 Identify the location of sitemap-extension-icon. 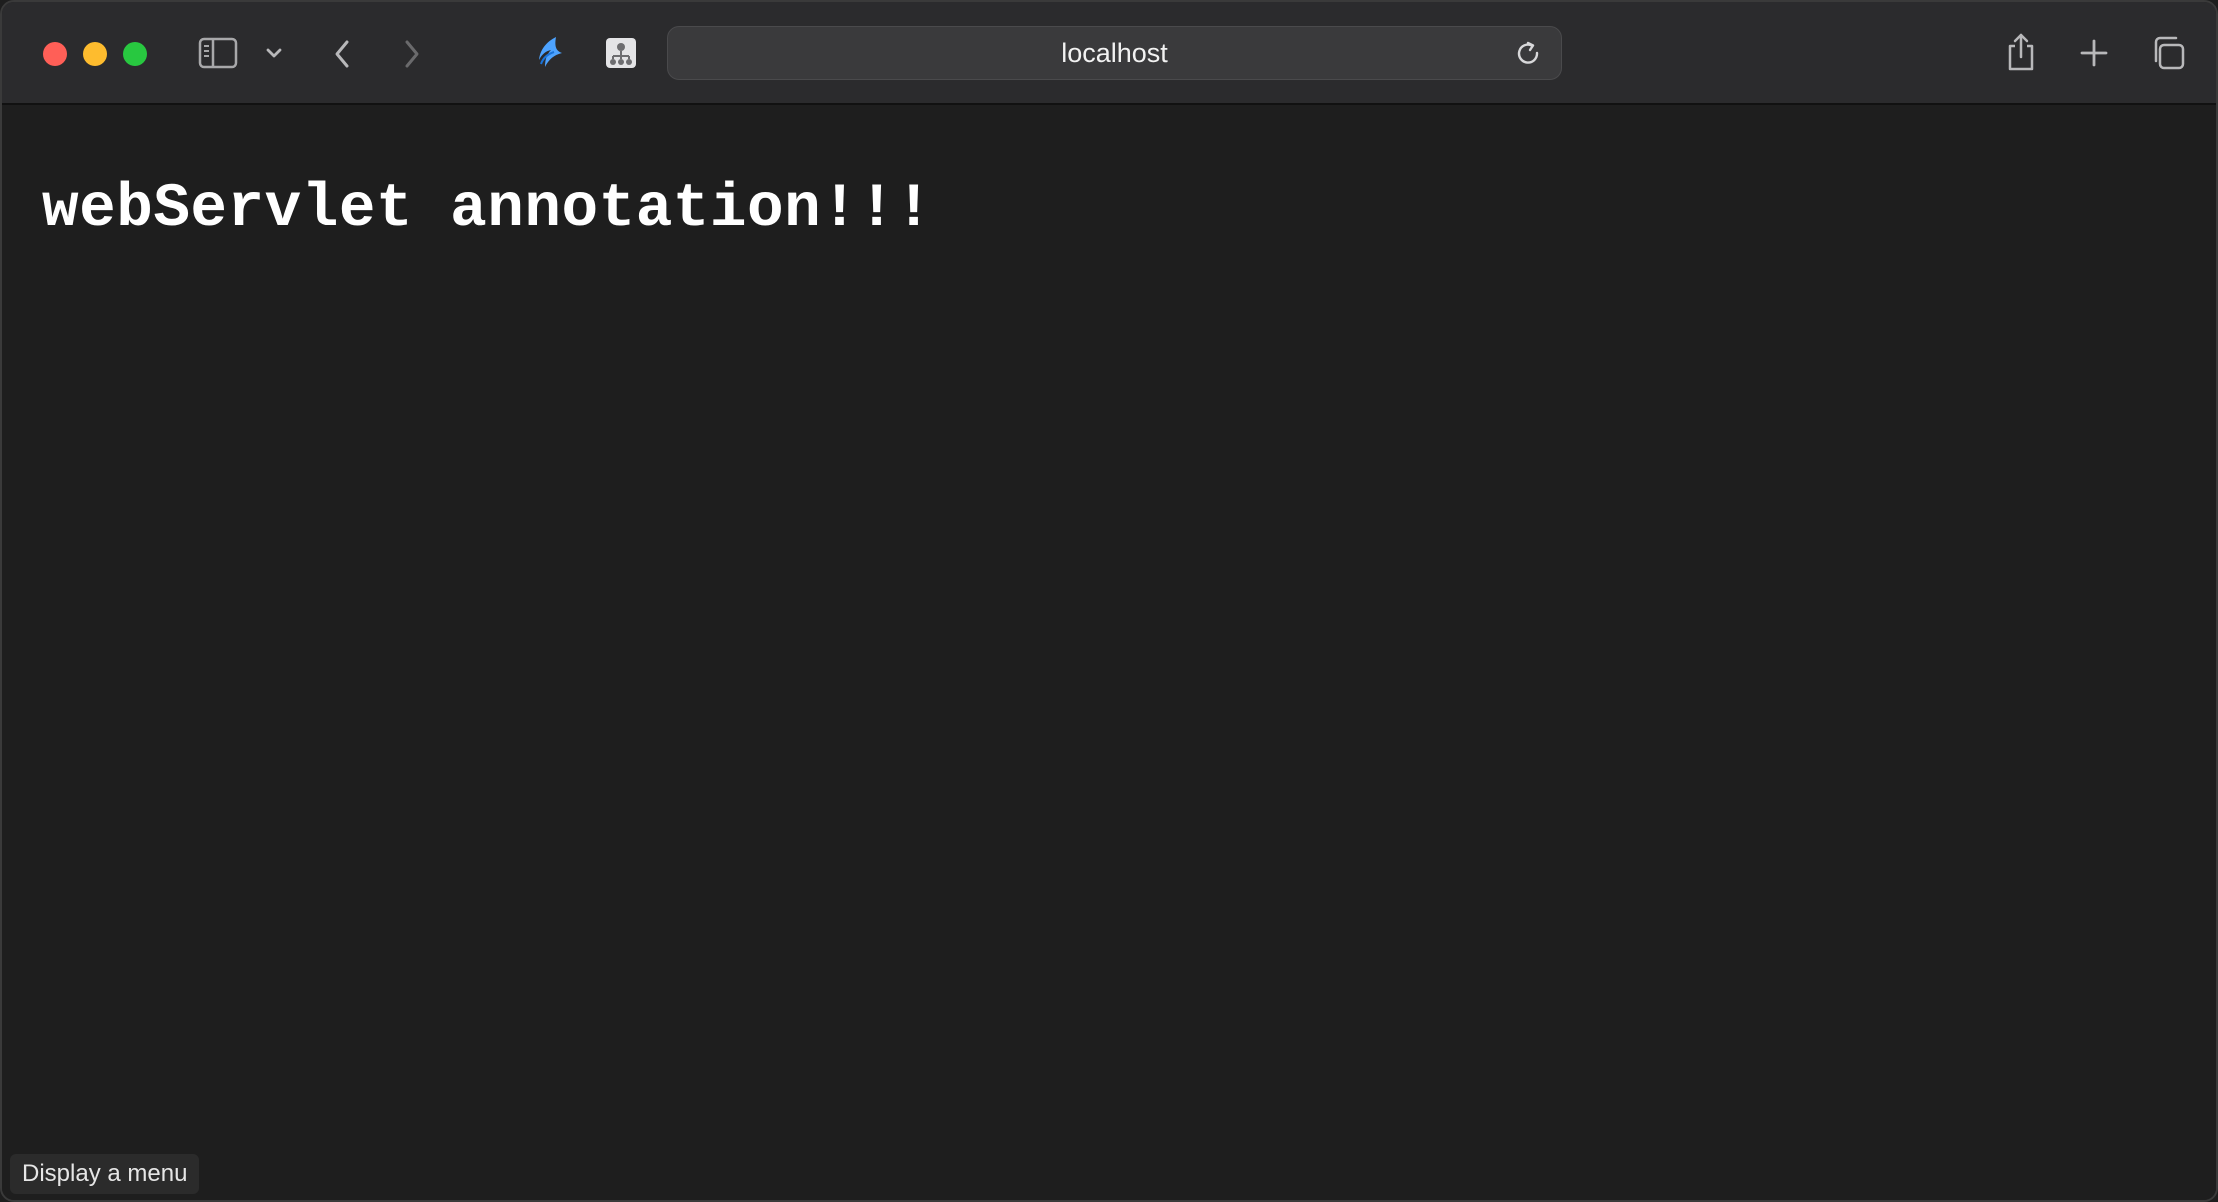
(621, 53).